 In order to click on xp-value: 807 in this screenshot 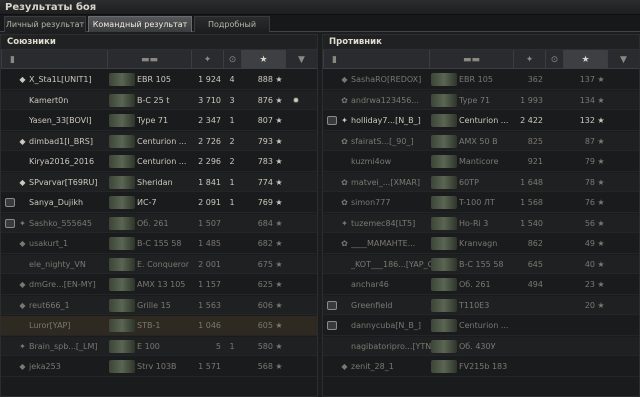, I will do `click(265, 120)`.